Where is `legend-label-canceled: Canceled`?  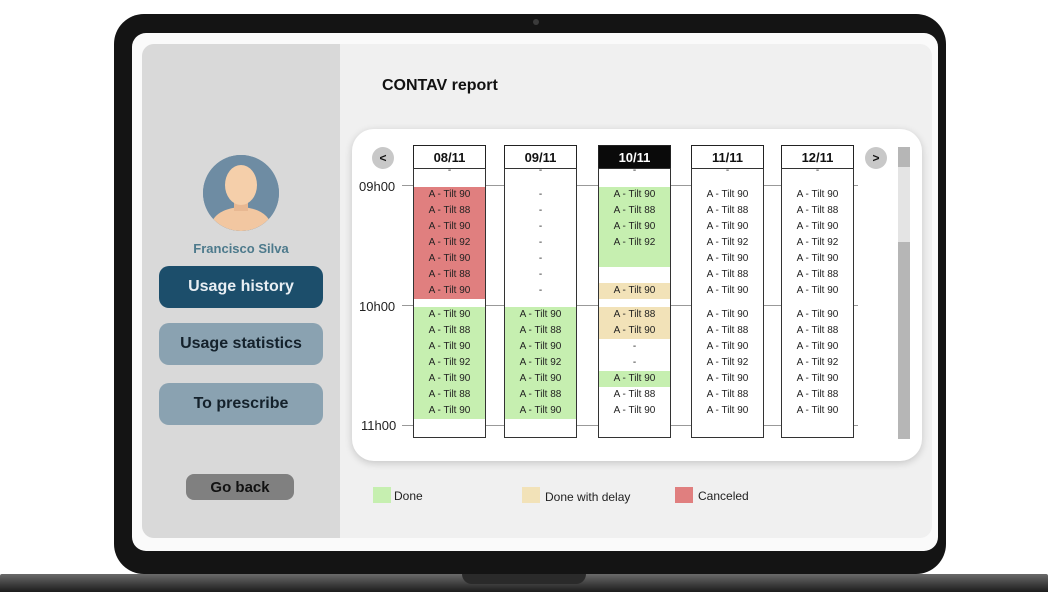 legend-label-canceled: Canceled is located at coordinates (723, 496).